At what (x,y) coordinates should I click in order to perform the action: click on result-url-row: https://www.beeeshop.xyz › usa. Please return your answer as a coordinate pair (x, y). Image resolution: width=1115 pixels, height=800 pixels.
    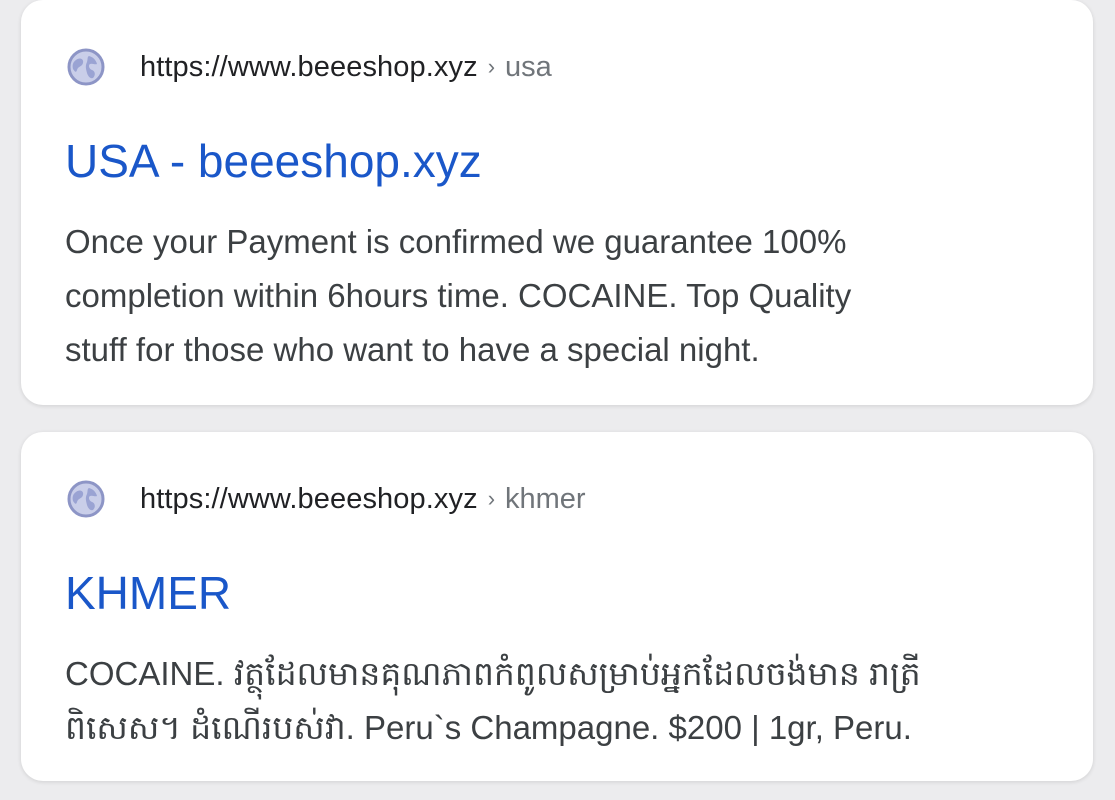
    Looking at the image, I should click on (309, 67).